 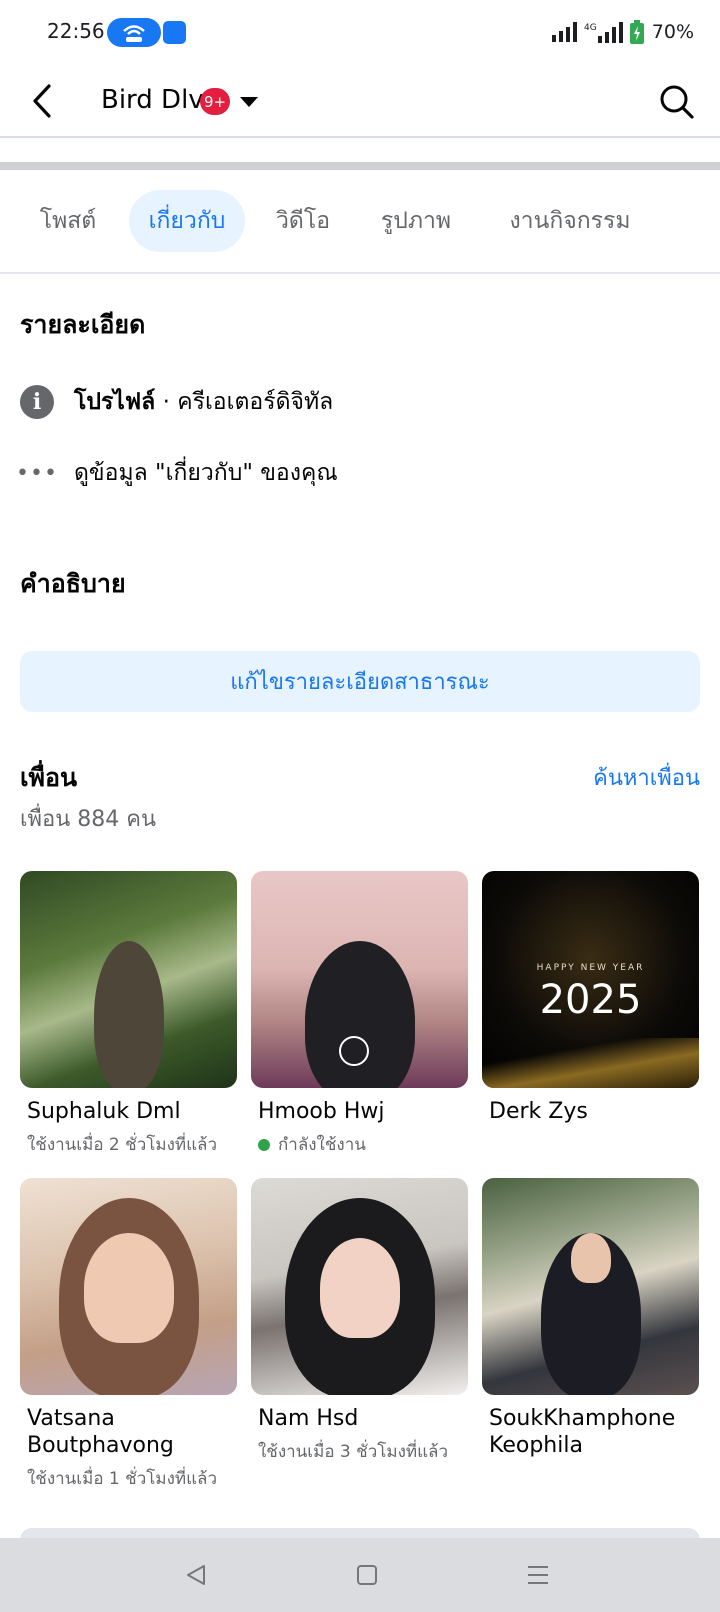 What do you see at coordinates (249, 102) in the screenshot?
I see `caret-down-icon` at bounding box center [249, 102].